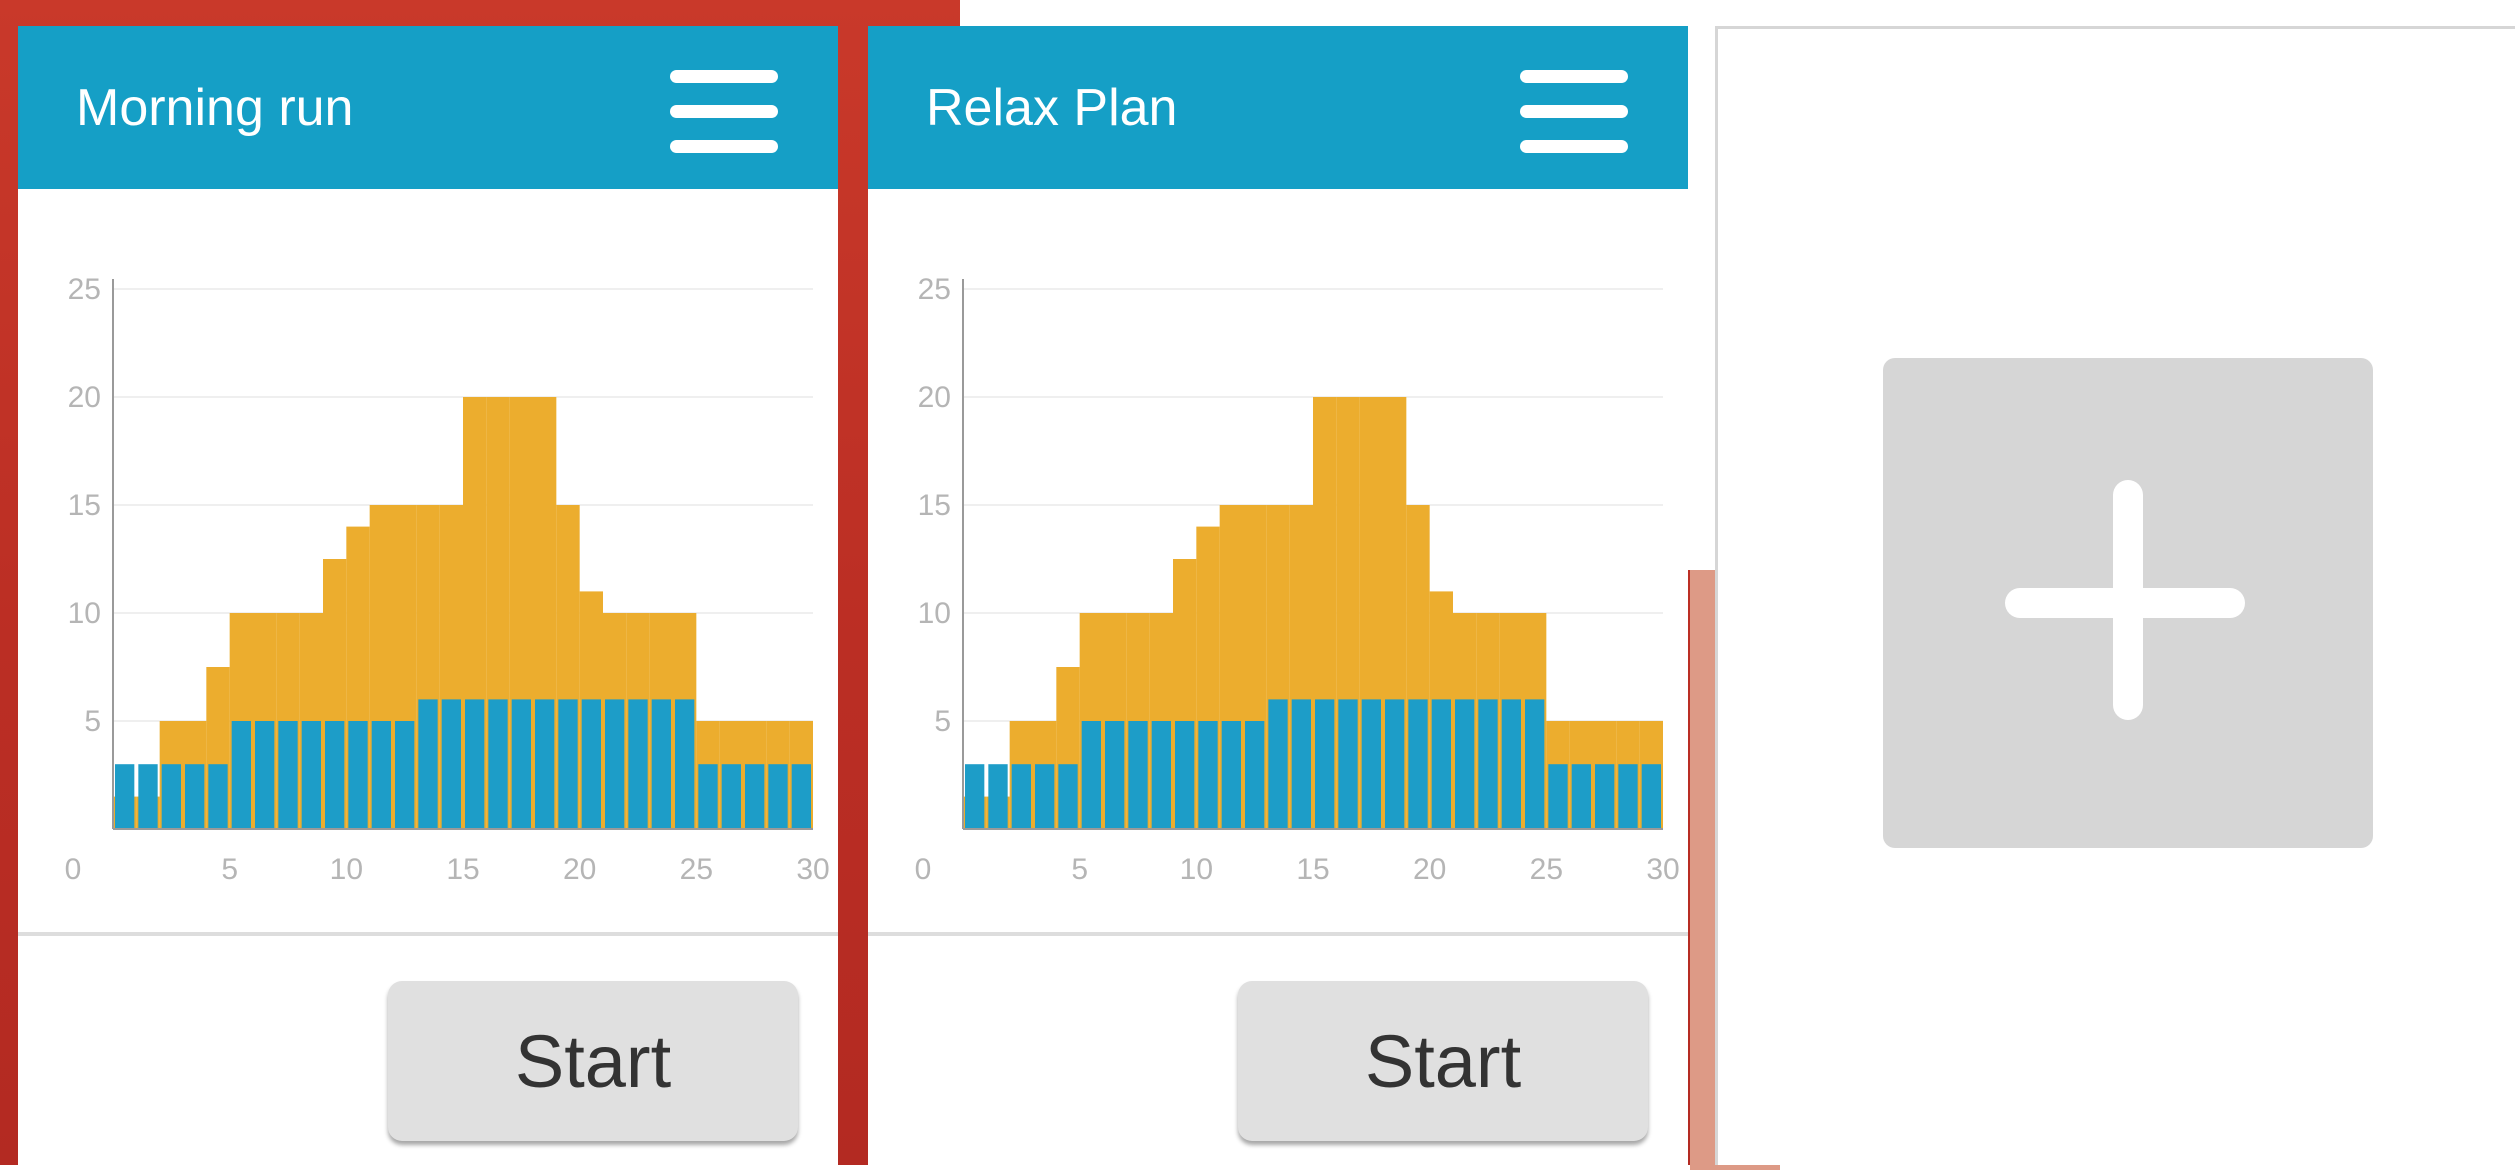  I want to click on plan-title: Relax Plan, so click(1052, 108).